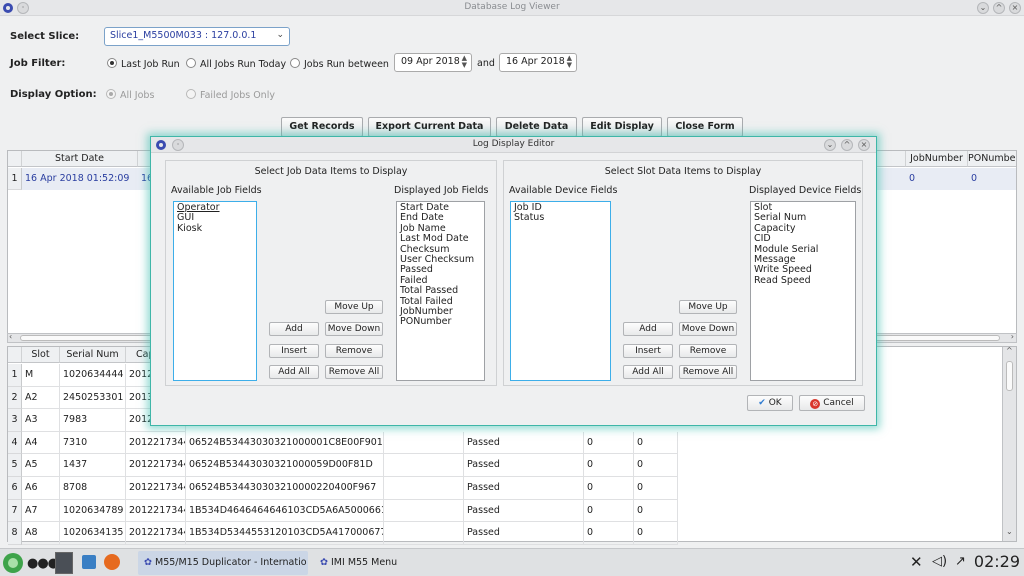 The image size is (1024, 576). I want to click on cell-slot: A6, so click(41, 488).